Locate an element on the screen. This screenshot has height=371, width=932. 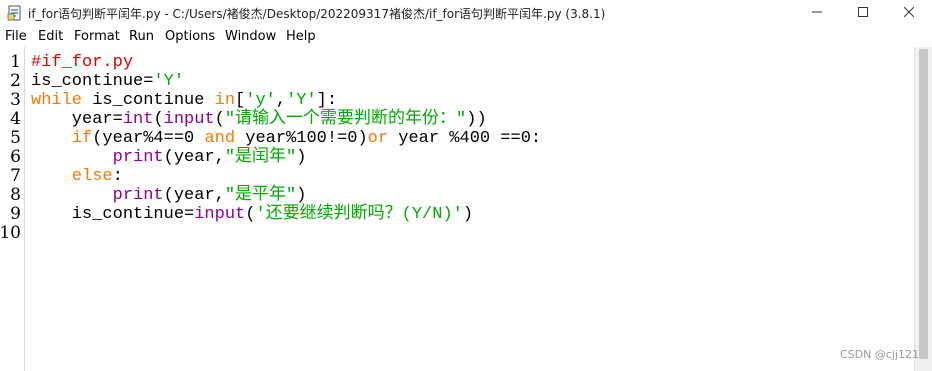
code-token: '还要继续判断吗？(Y/N)' is located at coordinates (359, 214).